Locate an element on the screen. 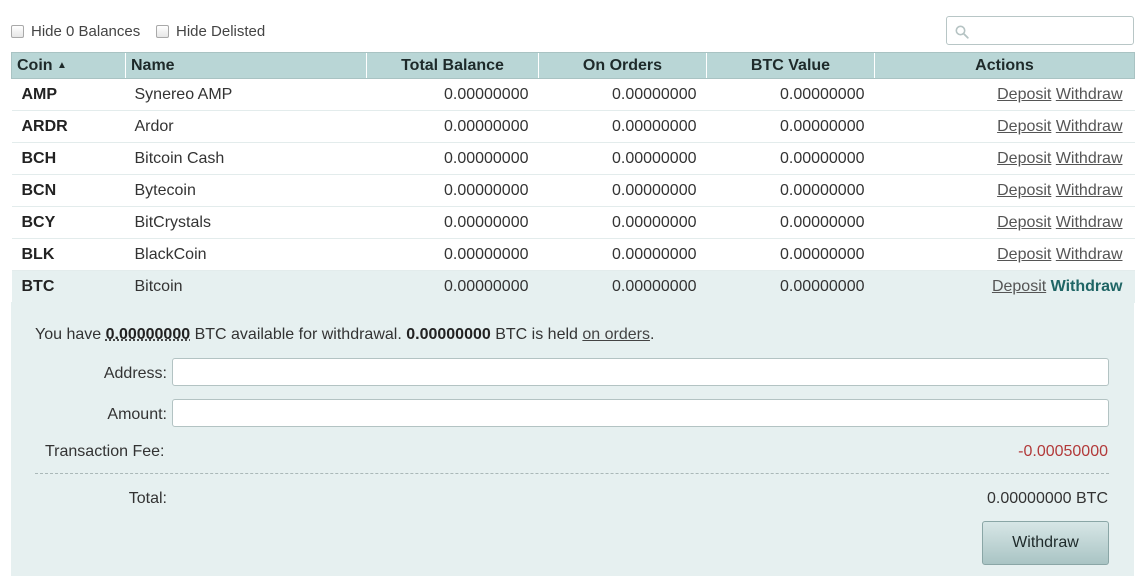 The image size is (1141, 576). transaction-fee-label: Transaction Fee: is located at coordinates (105, 451).